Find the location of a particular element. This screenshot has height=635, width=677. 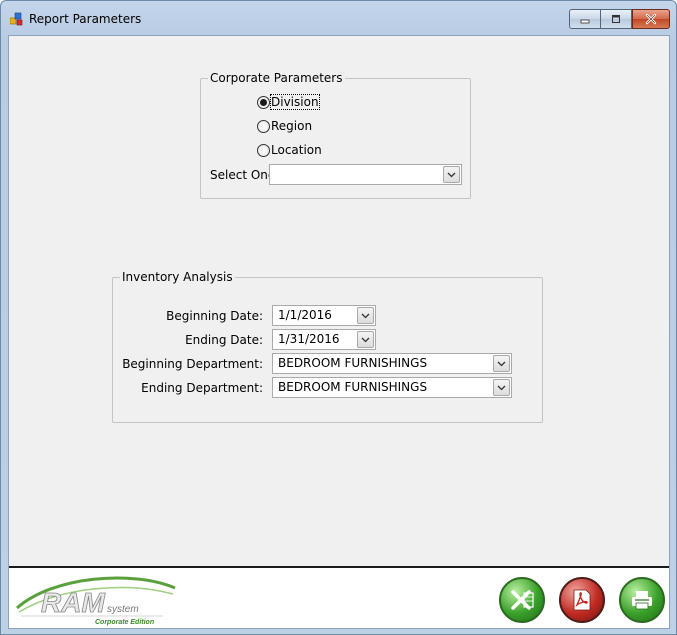

app-icon is located at coordinates (16, 19).